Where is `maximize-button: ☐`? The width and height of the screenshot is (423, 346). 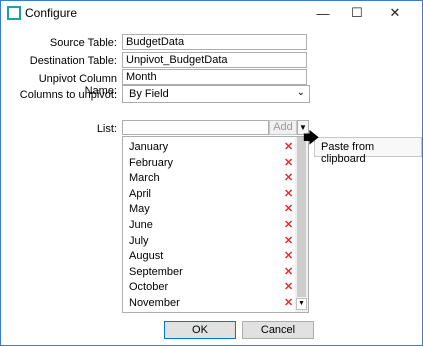 maximize-button: ☐ is located at coordinates (357, 13).